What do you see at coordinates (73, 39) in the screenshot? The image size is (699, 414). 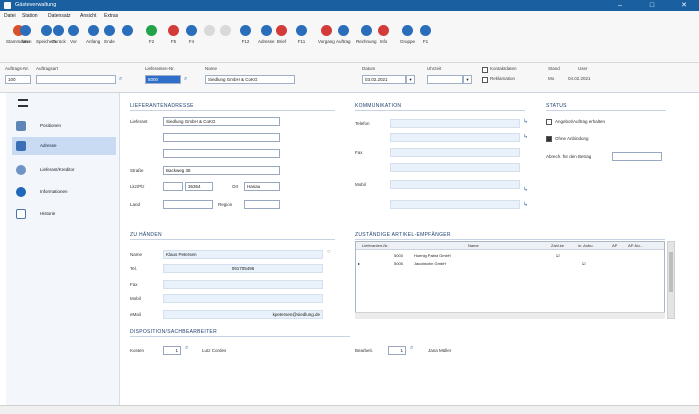 I see `toolbar-button: Vor` at bounding box center [73, 39].